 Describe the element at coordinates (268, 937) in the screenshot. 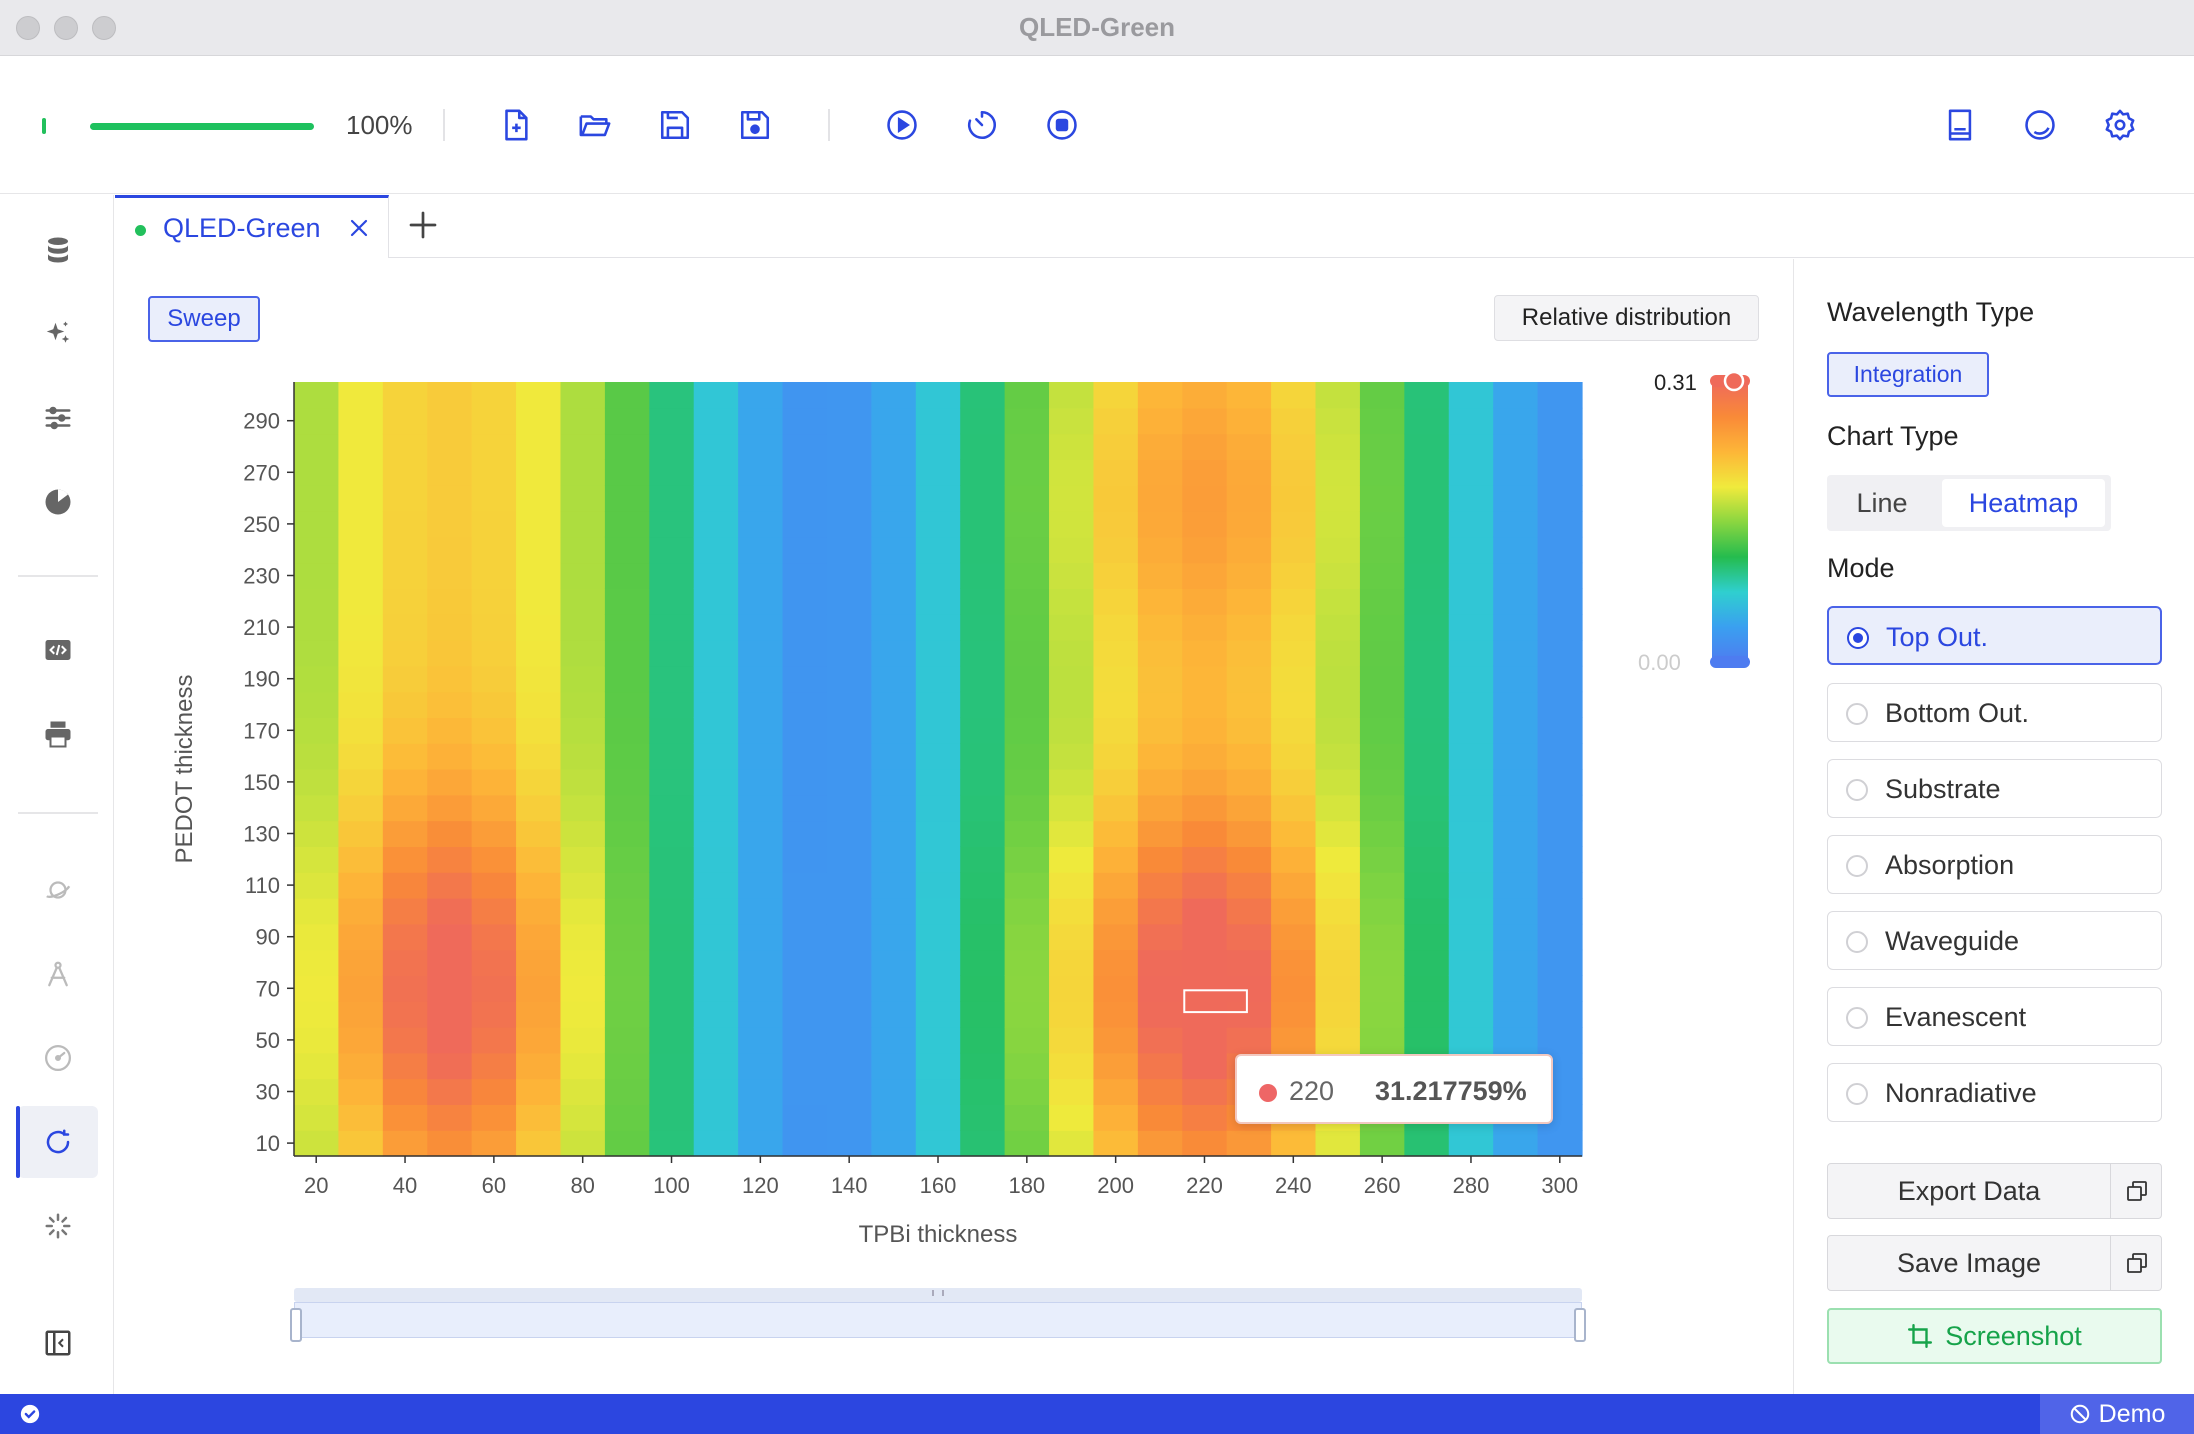

I see `y-tick-label: 90` at that location.